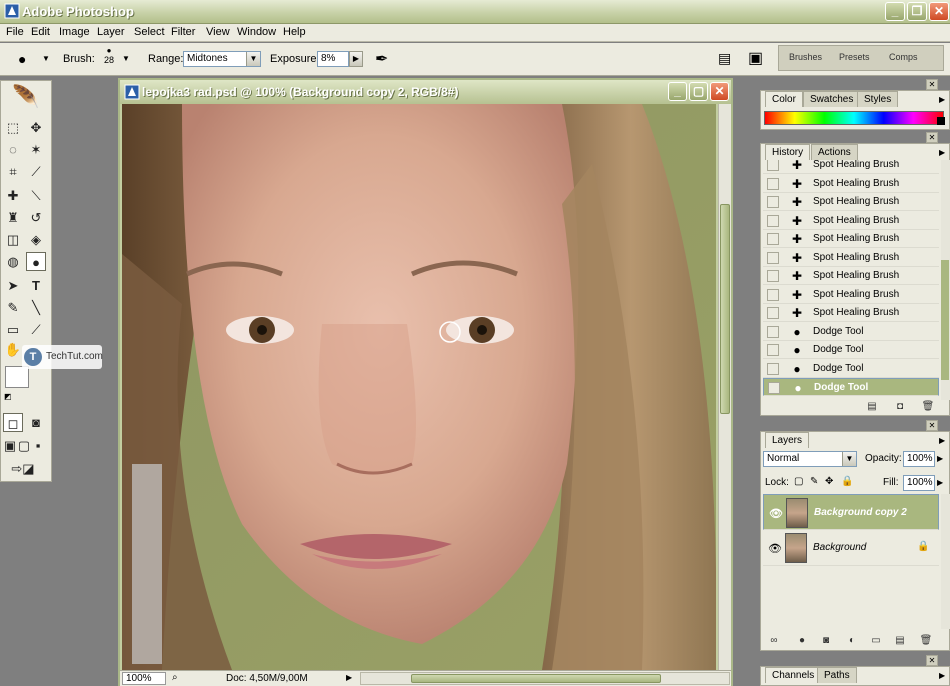  I want to click on marquee-tool-icon: ⬚, so click(13, 127).